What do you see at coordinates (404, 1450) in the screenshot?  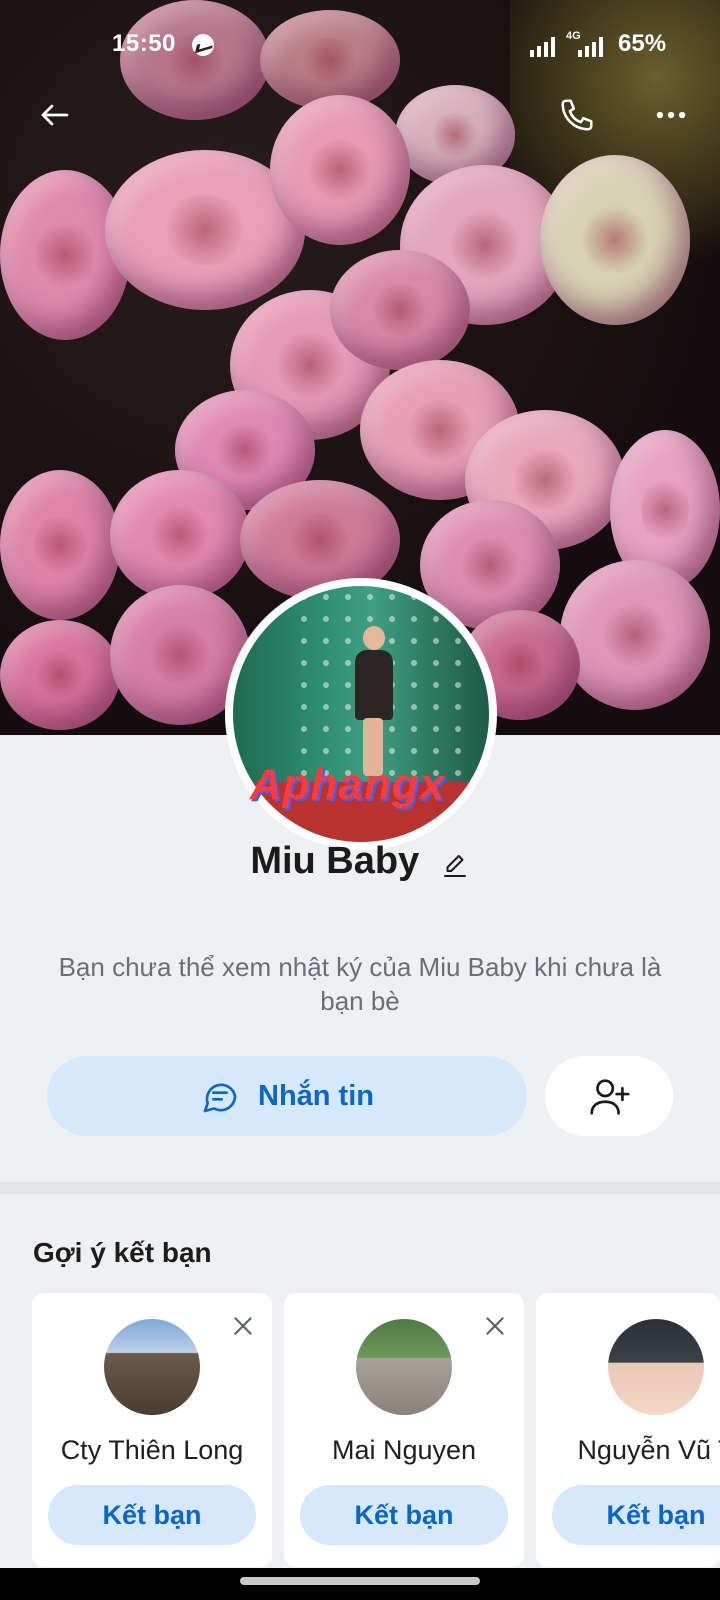 I see `suggestion-name: Mai Nguyen` at bounding box center [404, 1450].